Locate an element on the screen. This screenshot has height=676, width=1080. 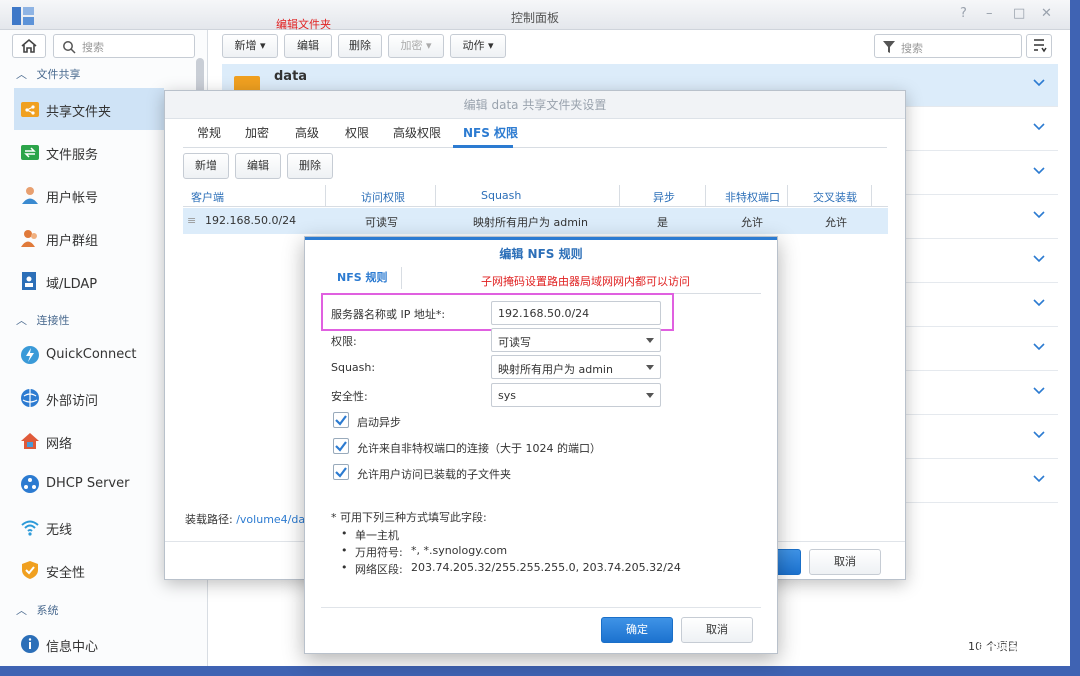
nfs-edit-button: 编辑 is located at coordinates (258, 166).